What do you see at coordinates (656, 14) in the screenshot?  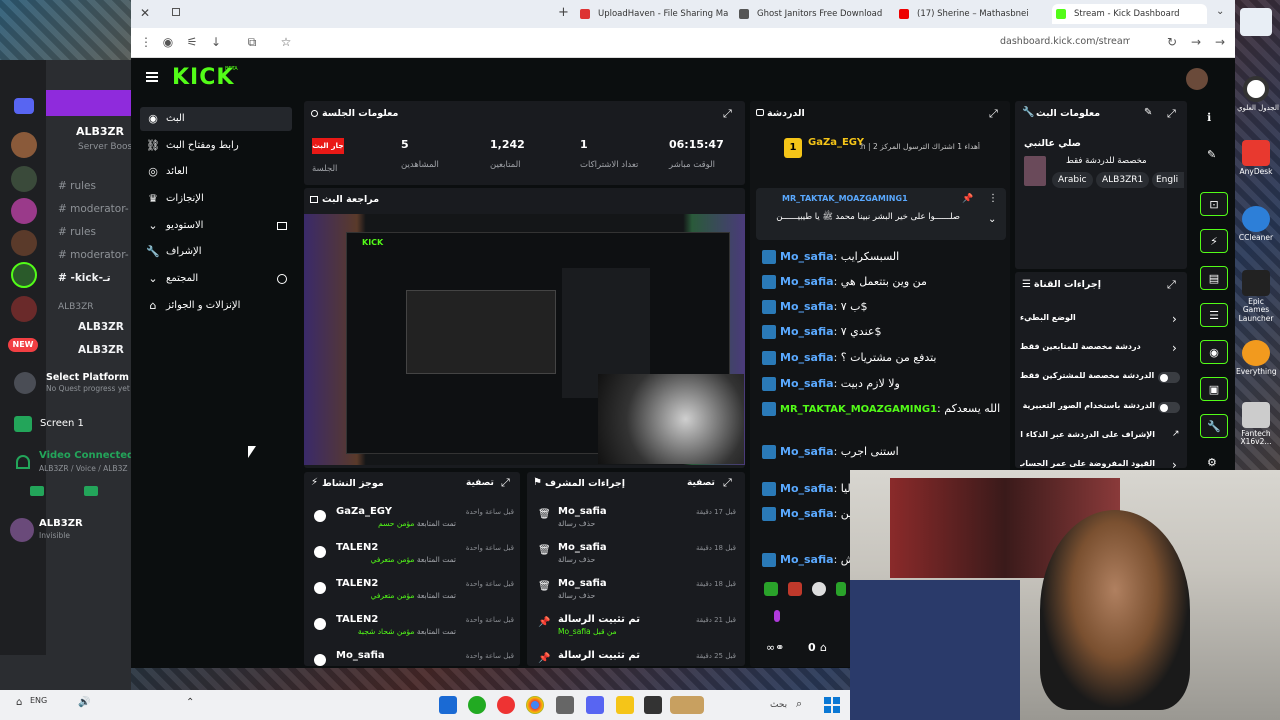 I see `tab-uploadhaven: UploadHaven - File Sharing Ma` at bounding box center [656, 14].